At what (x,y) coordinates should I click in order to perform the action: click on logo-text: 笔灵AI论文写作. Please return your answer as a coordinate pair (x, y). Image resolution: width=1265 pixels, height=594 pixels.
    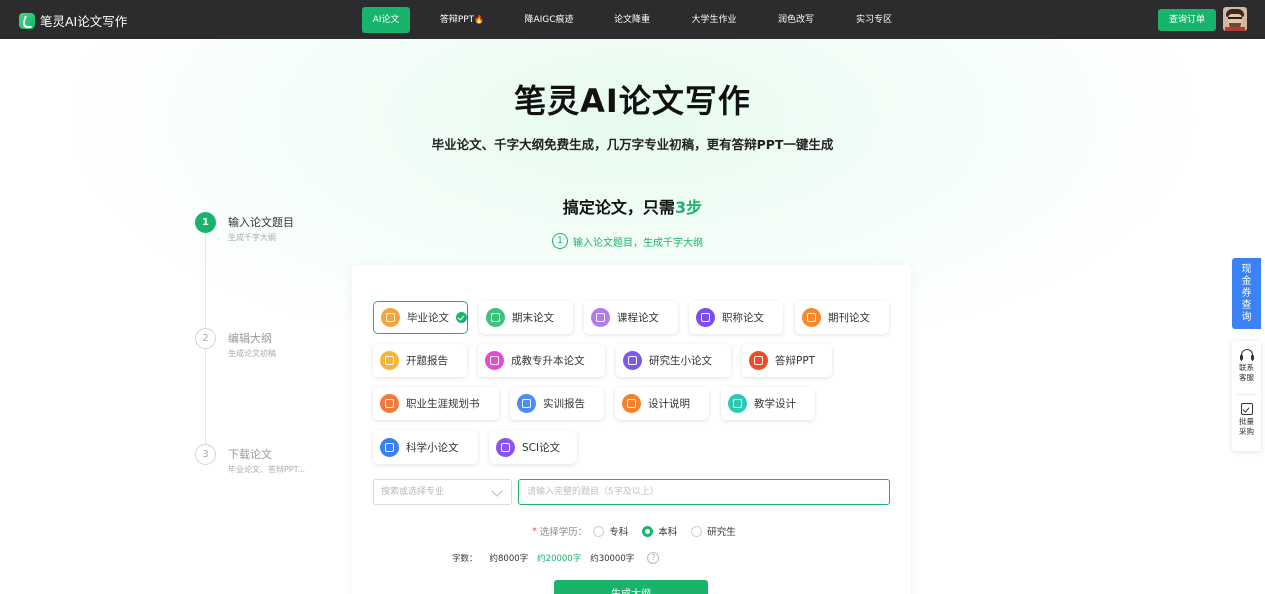
    Looking at the image, I should click on (84, 21).